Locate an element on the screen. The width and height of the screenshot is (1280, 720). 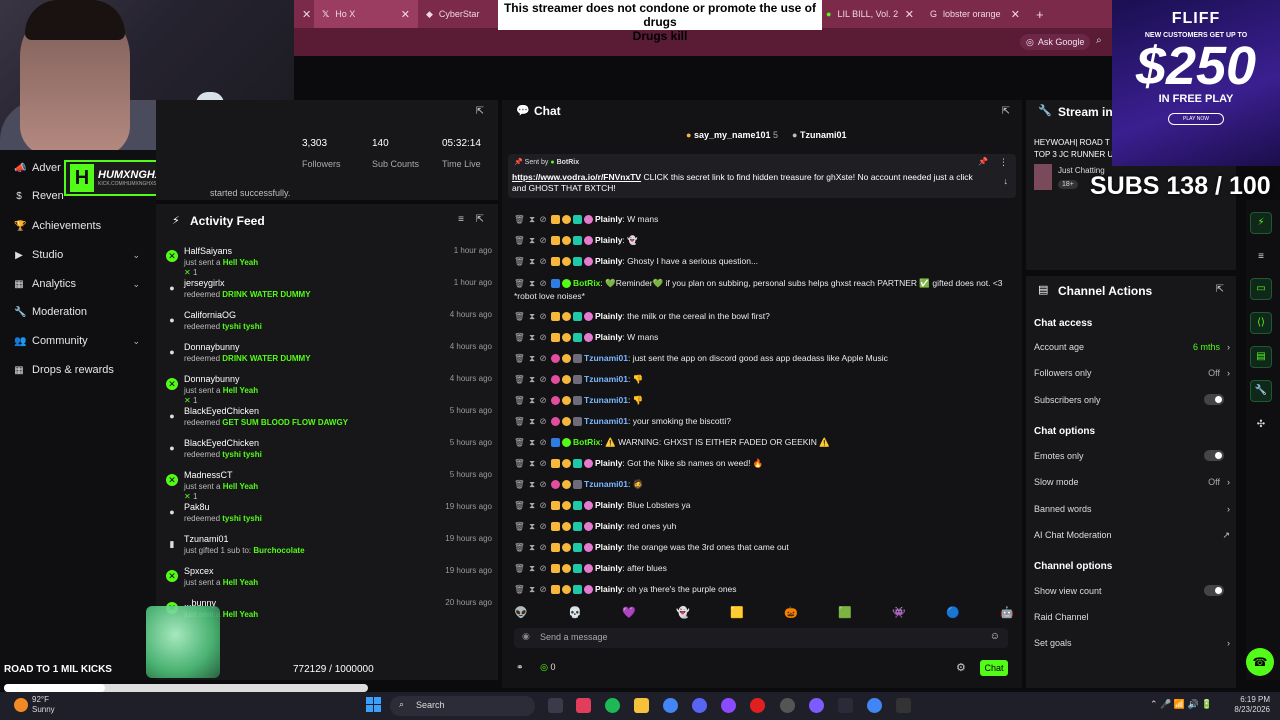
tray-icons: ⌃ 🎤 📶 🔊 🔋 is located at coordinates (1181, 704).